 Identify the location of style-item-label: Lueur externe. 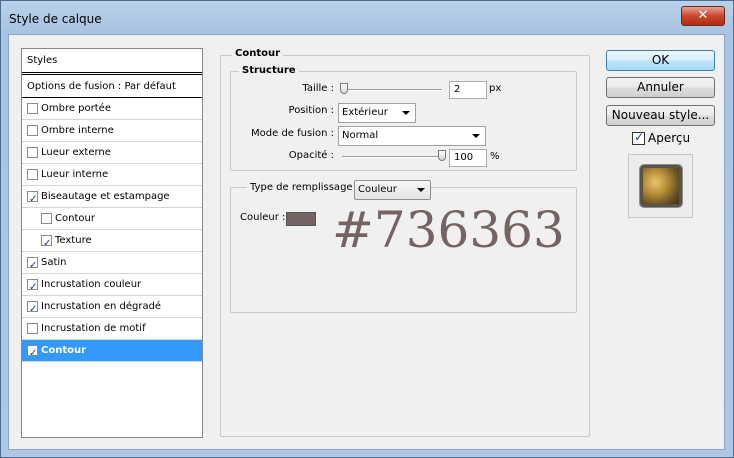
(76, 152).